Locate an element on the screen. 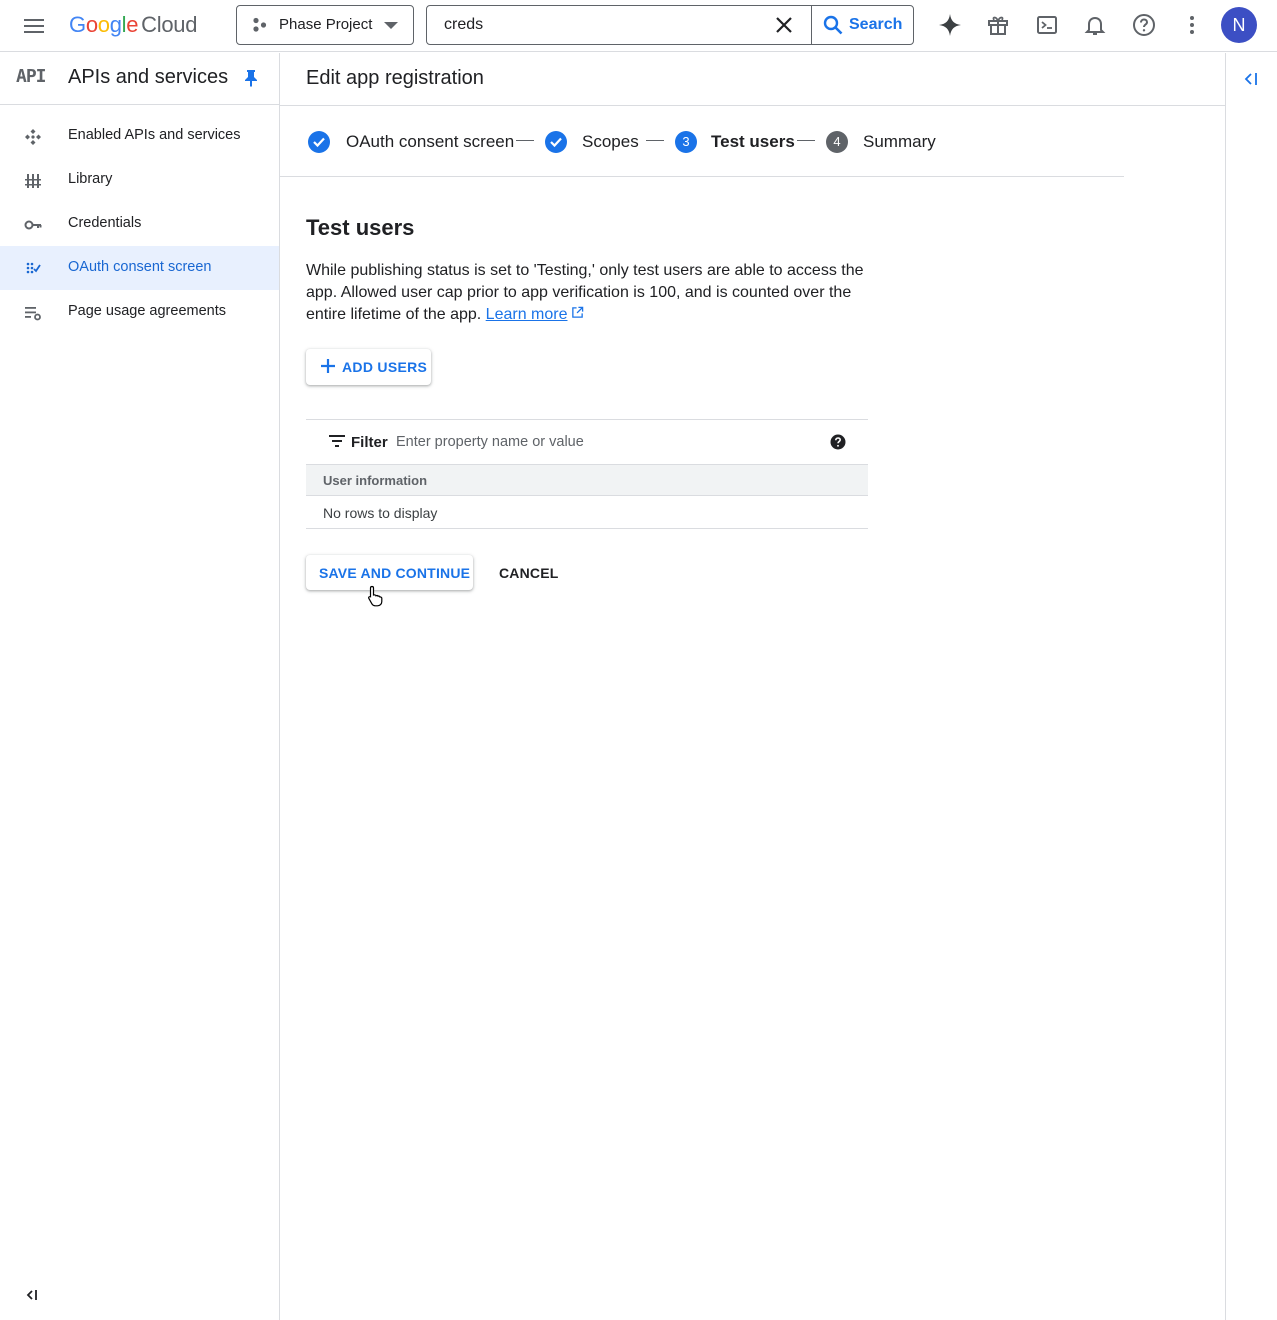  project-picker: Phase Project is located at coordinates (325, 25).